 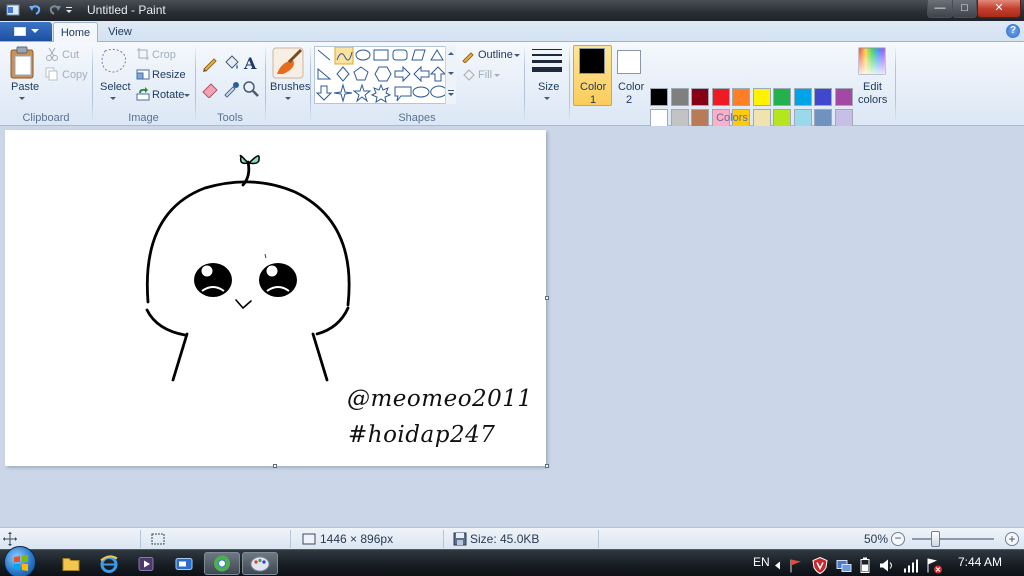 What do you see at coordinates (10, 539) in the screenshot?
I see `cursor-position-icon` at bounding box center [10, 539].